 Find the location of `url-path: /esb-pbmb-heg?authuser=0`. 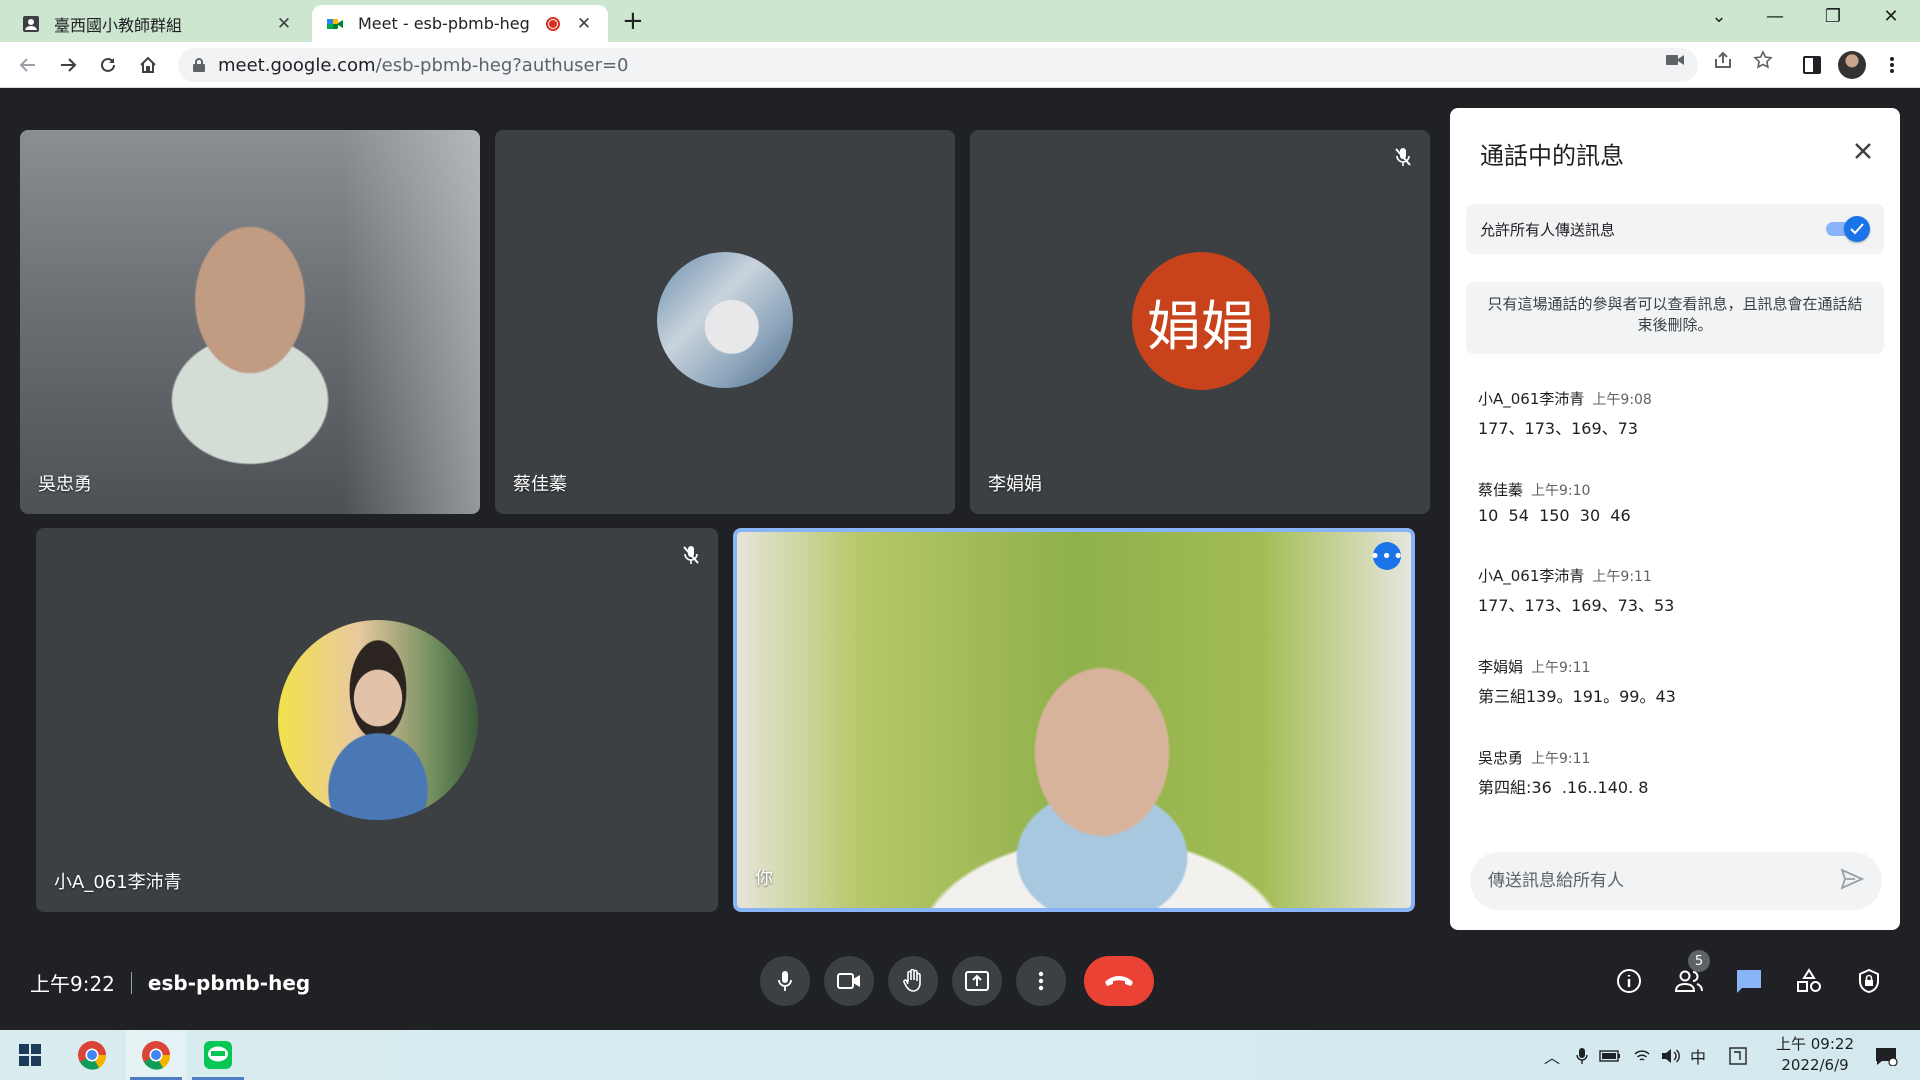

url-path: /esb-pbmb-heg?authuser=0 is located at coordinates (502, 65).